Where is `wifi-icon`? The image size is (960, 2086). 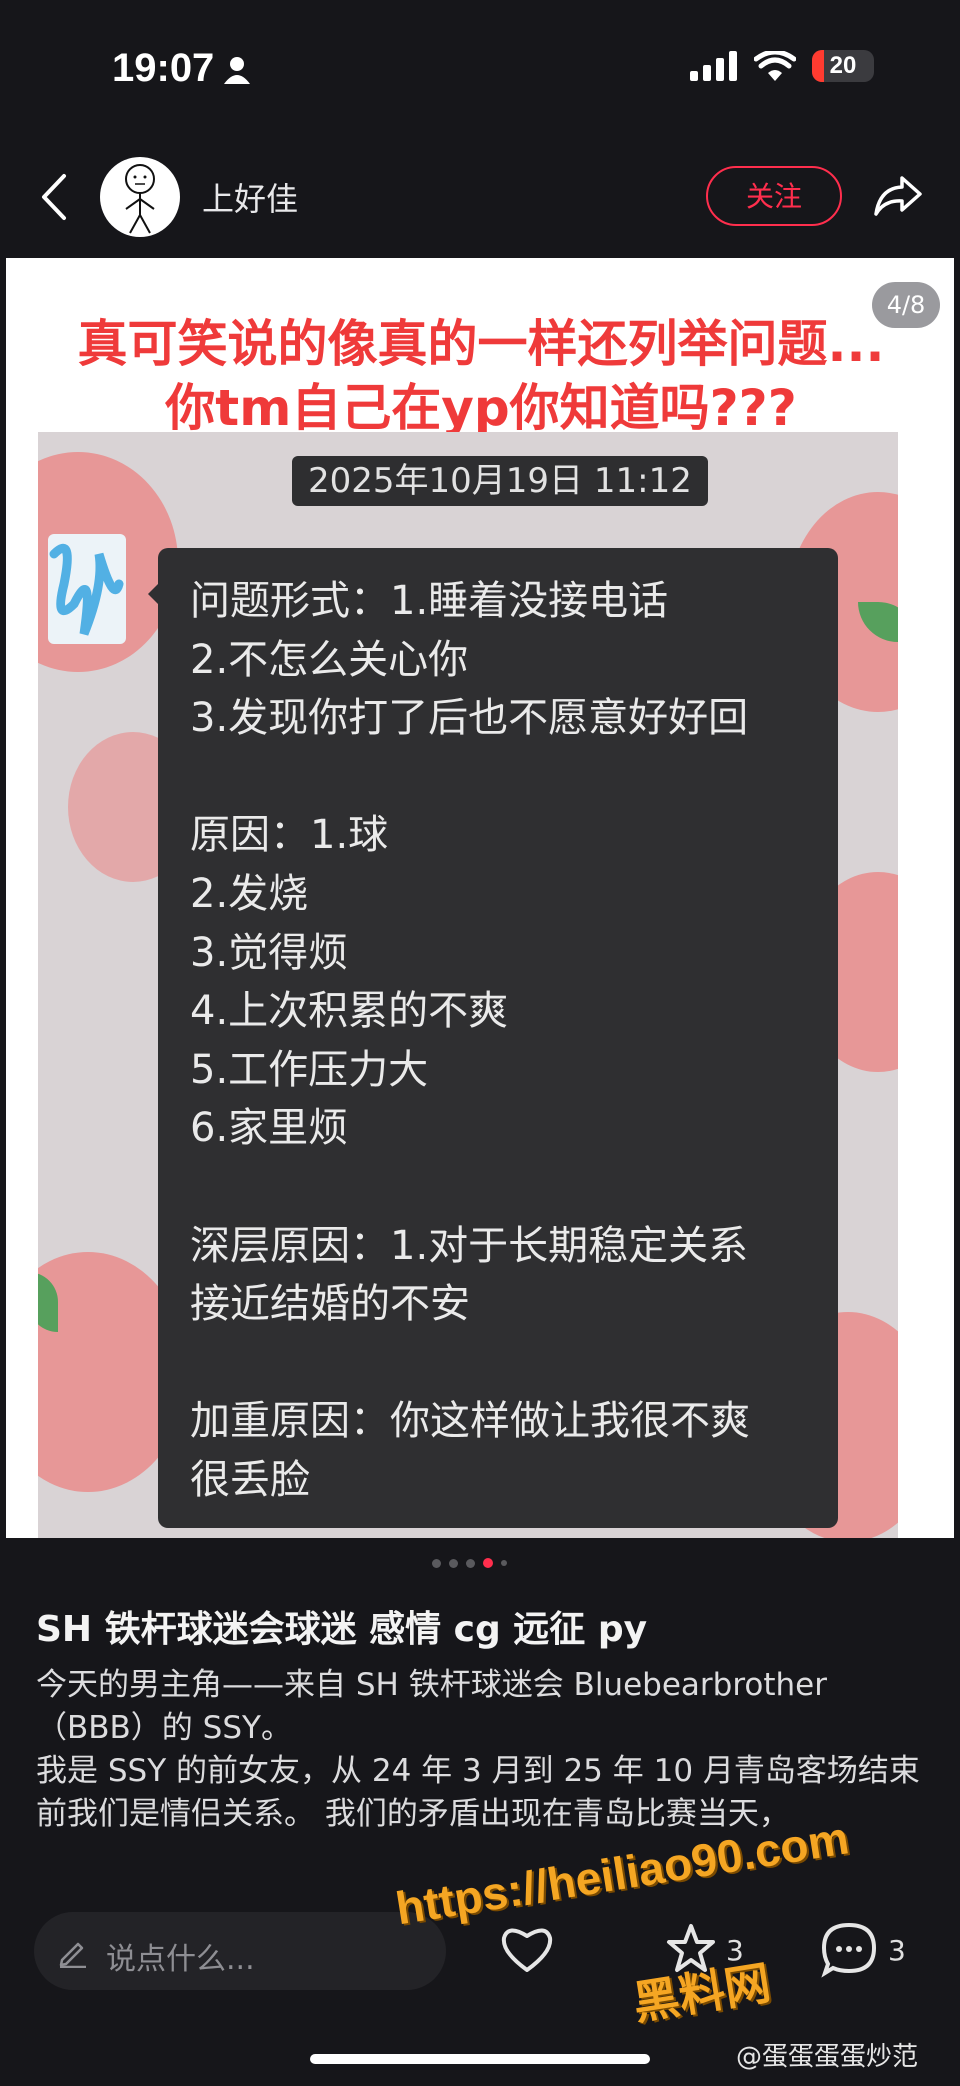
wifi-icon is located at coordinates (775, 66).